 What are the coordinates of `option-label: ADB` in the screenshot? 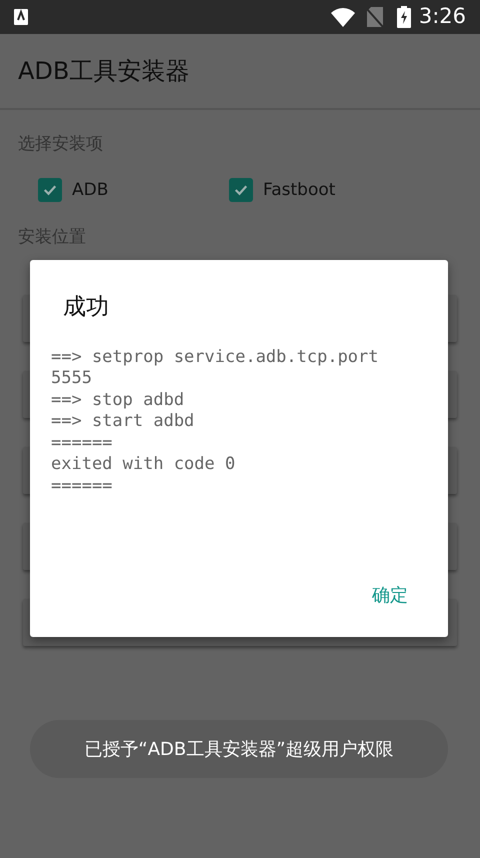 It's located at (90, 190).